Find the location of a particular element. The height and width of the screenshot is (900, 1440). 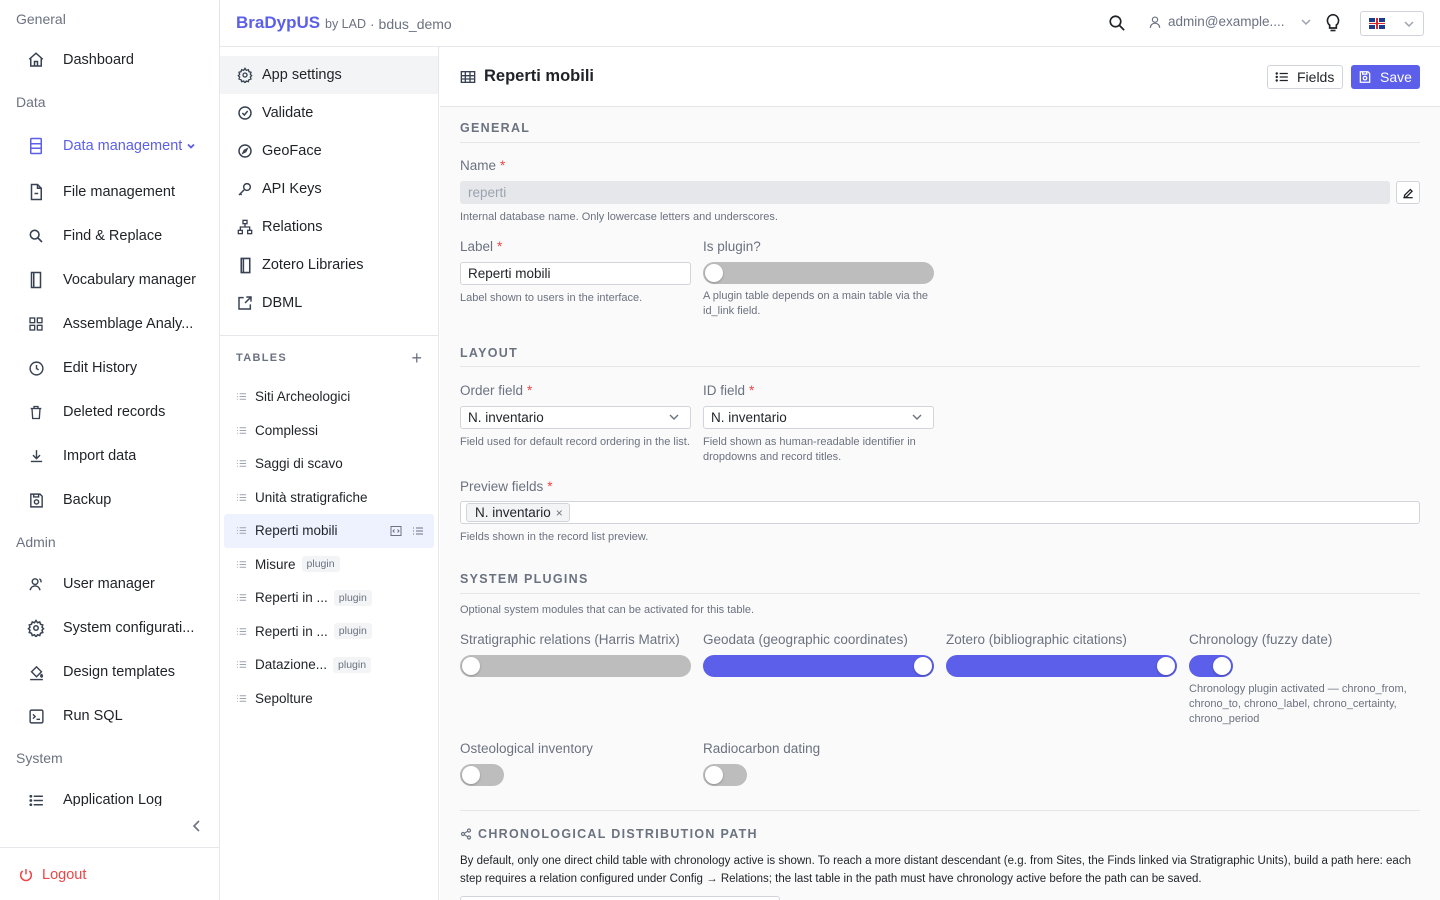

menu-label: Relations is located at coordinates (292, 227).